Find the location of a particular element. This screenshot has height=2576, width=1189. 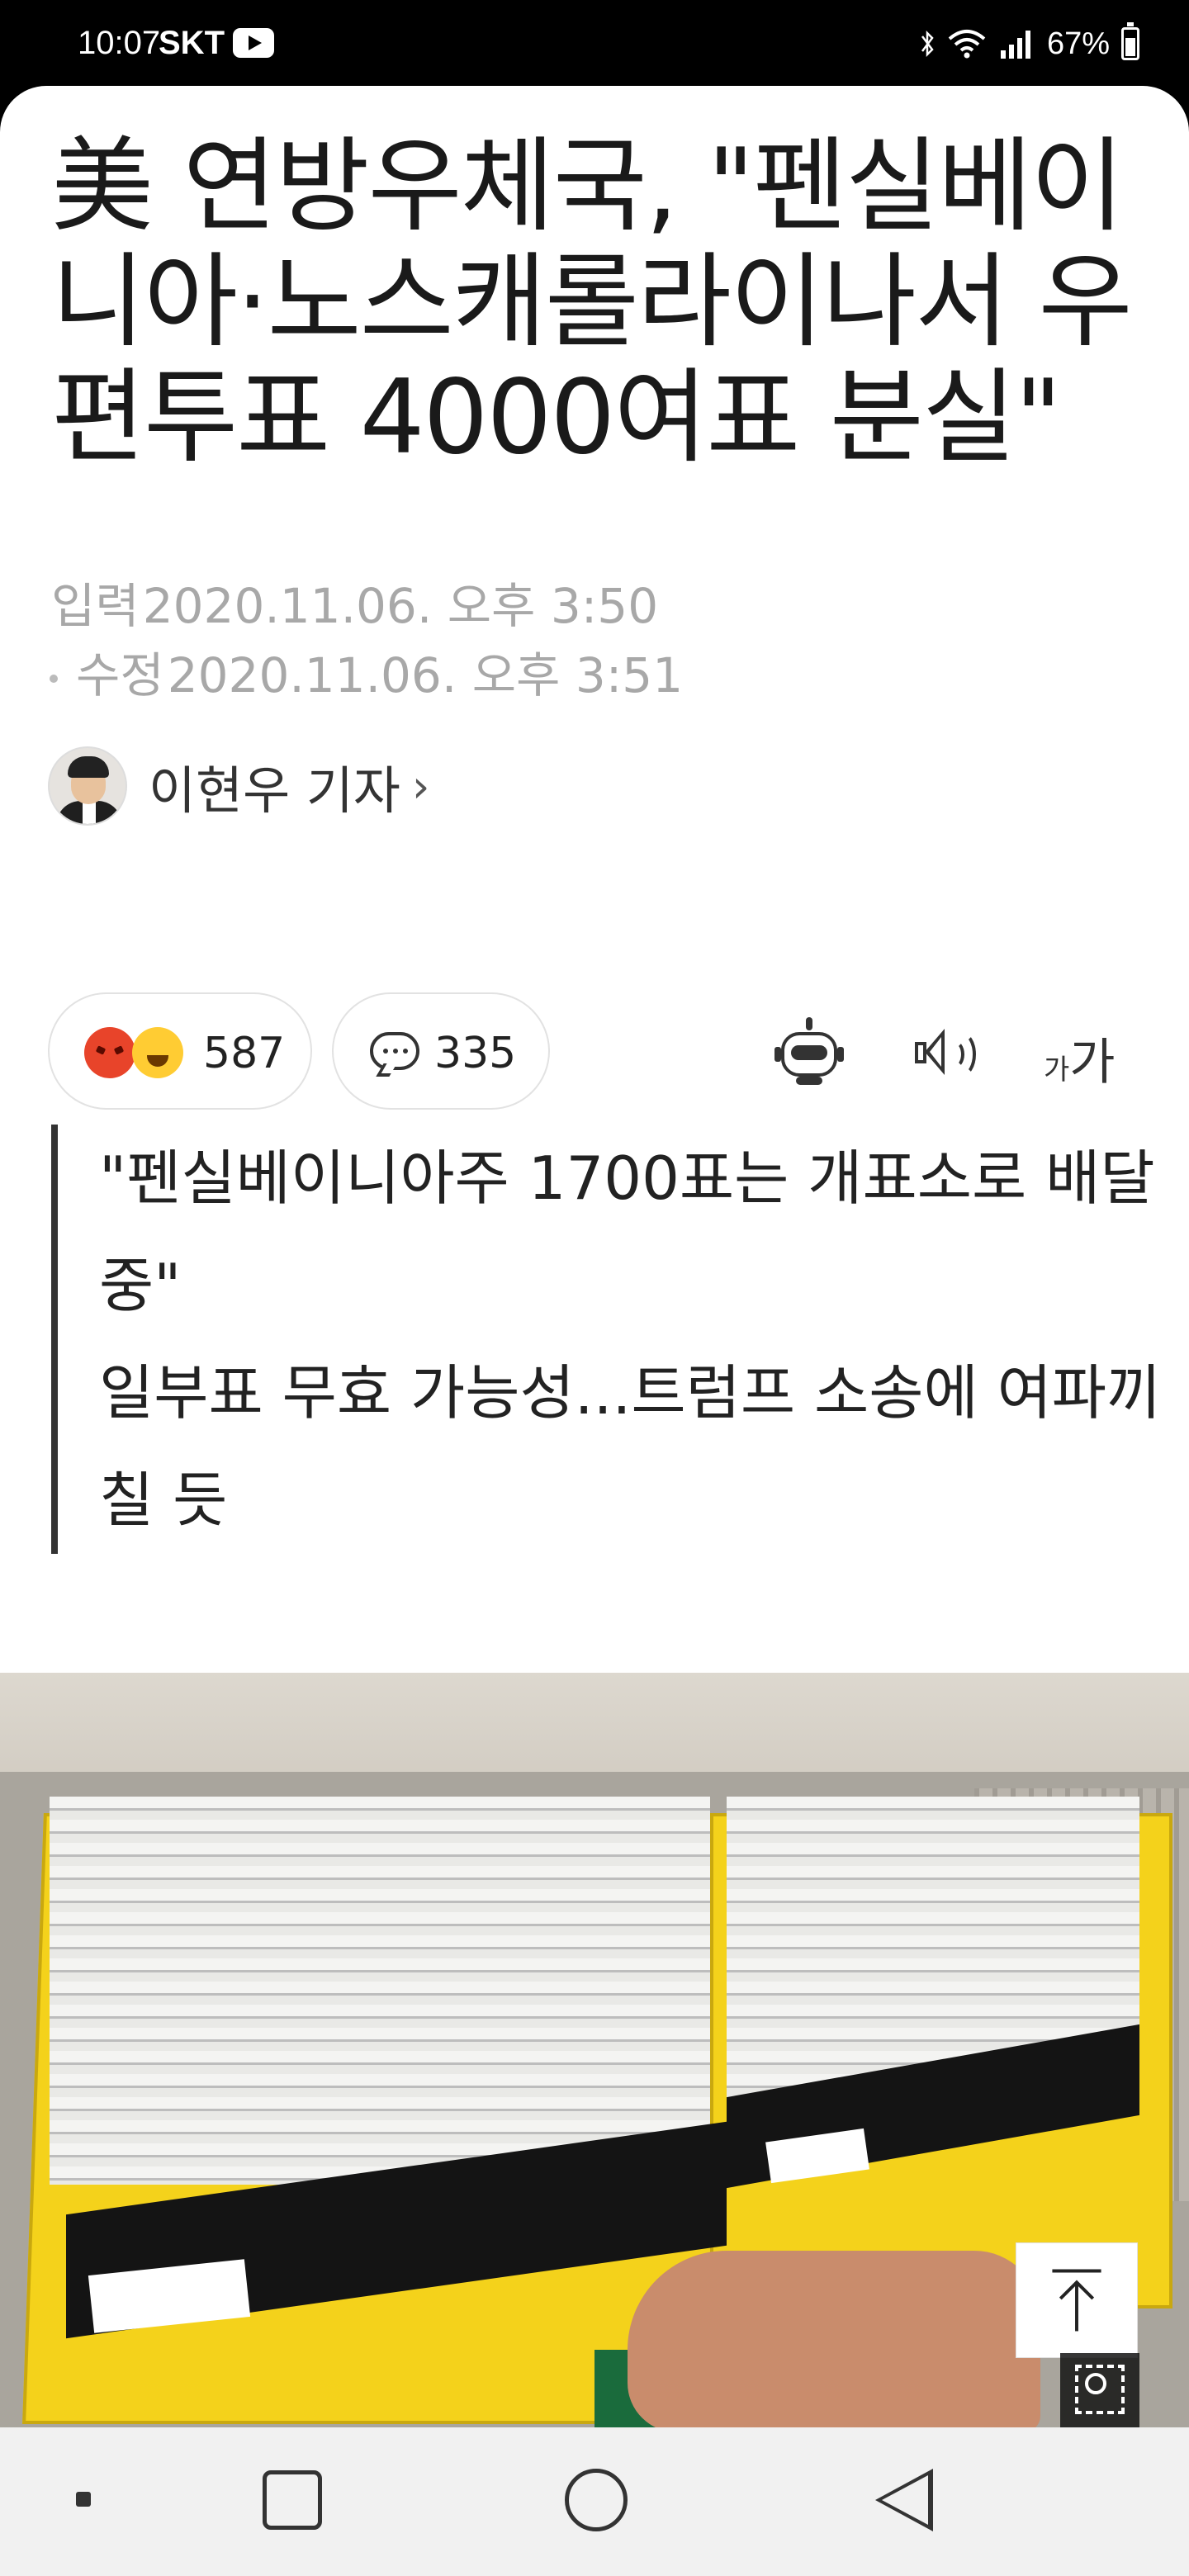

lens-search-icon is located at coordinates (1095, 2383).